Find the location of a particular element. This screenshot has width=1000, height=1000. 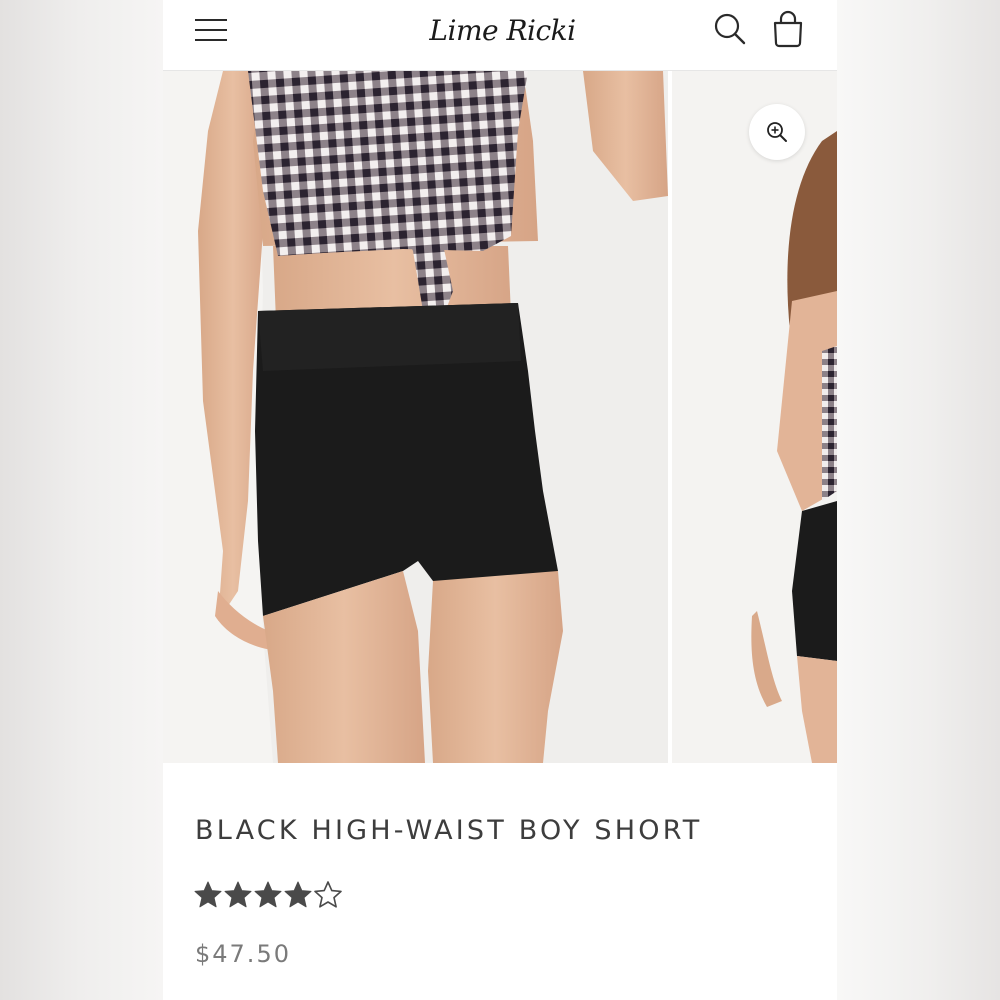

product-price: $47.50 is located at coordinates (243, 954).